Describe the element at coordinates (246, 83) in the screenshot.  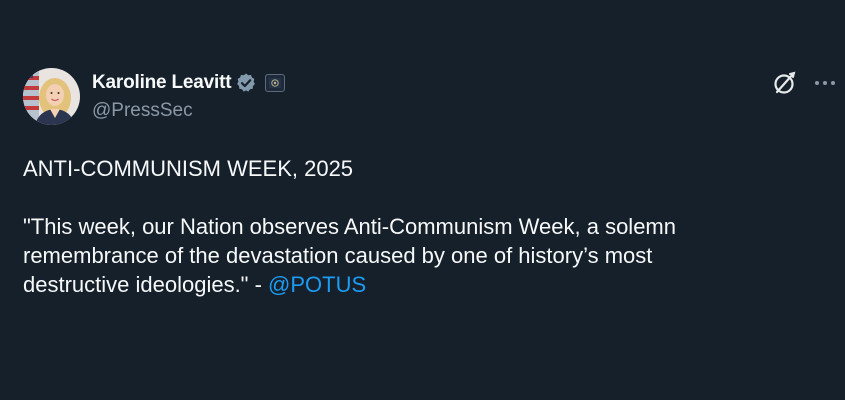
I see `verified-badge-icon` at that location.